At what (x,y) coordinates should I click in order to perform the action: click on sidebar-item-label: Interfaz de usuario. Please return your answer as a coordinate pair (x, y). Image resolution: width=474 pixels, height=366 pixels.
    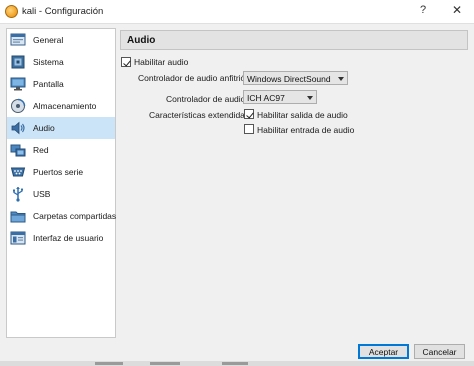
    Looking at the image, I should click on (68, 238).